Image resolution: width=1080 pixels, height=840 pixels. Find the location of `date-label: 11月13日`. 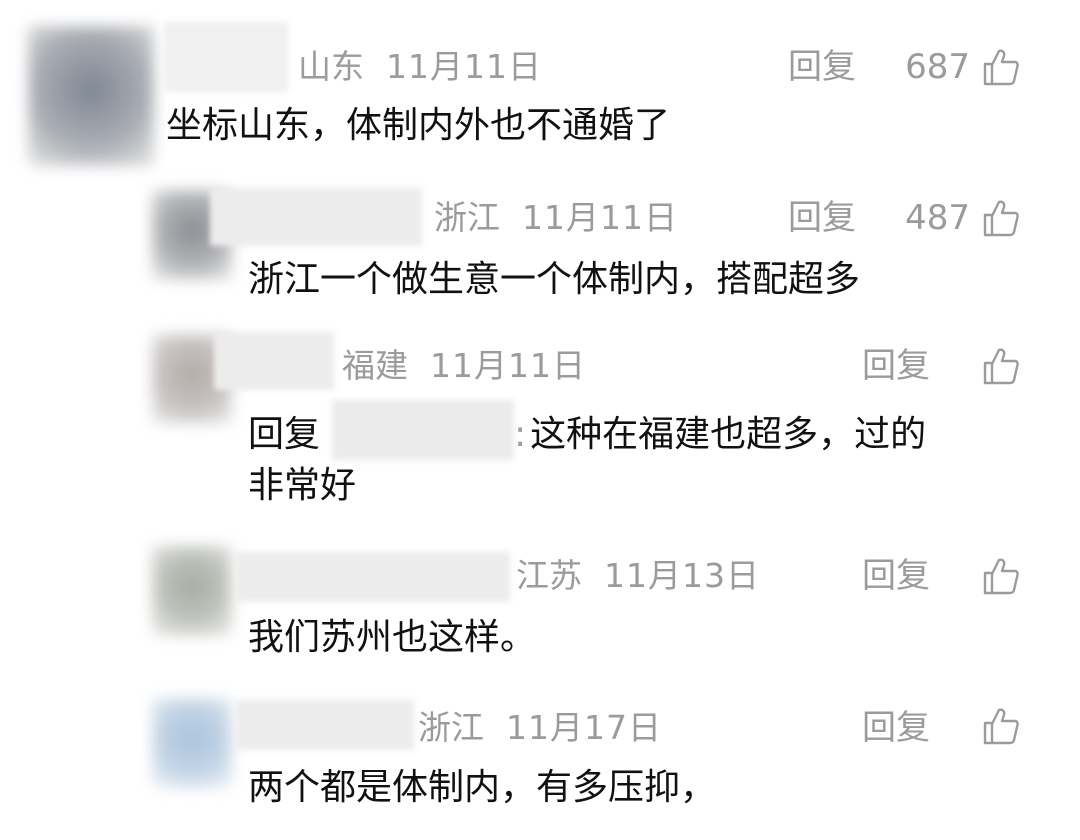

date-label: 11月13日 is located at coordinates (682, 575).